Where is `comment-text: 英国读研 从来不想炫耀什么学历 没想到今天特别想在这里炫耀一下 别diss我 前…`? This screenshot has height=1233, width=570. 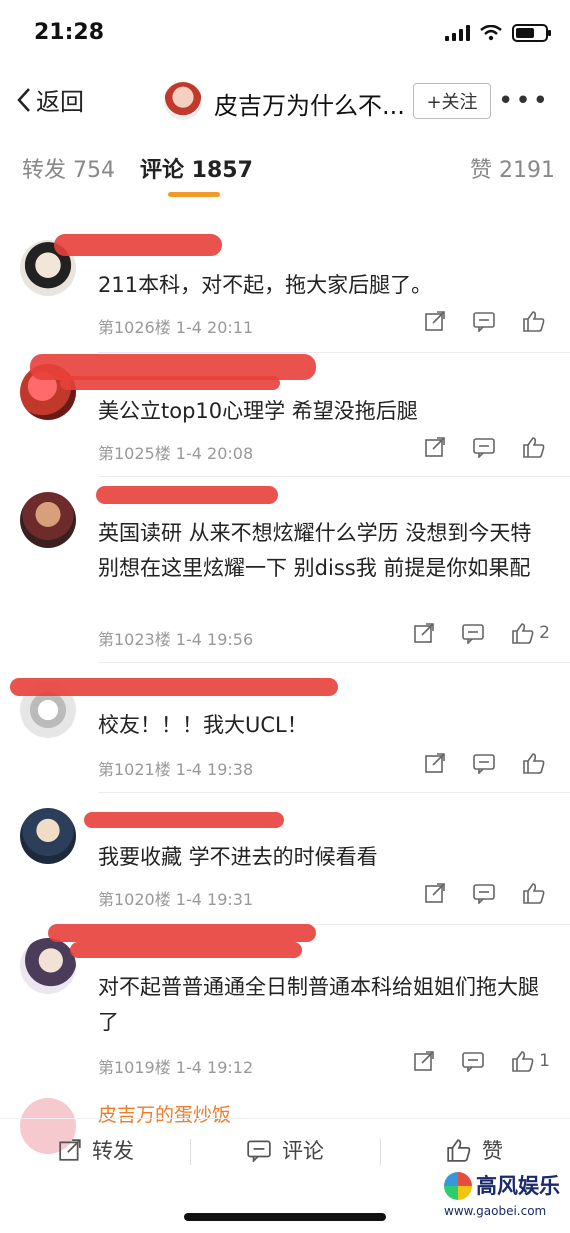 comment-text: 英国读研 从来不想炫耀什么学历 没想到今天特别想在这里炫耀一下 别diss我 前… is located at coordinates (315, 550).